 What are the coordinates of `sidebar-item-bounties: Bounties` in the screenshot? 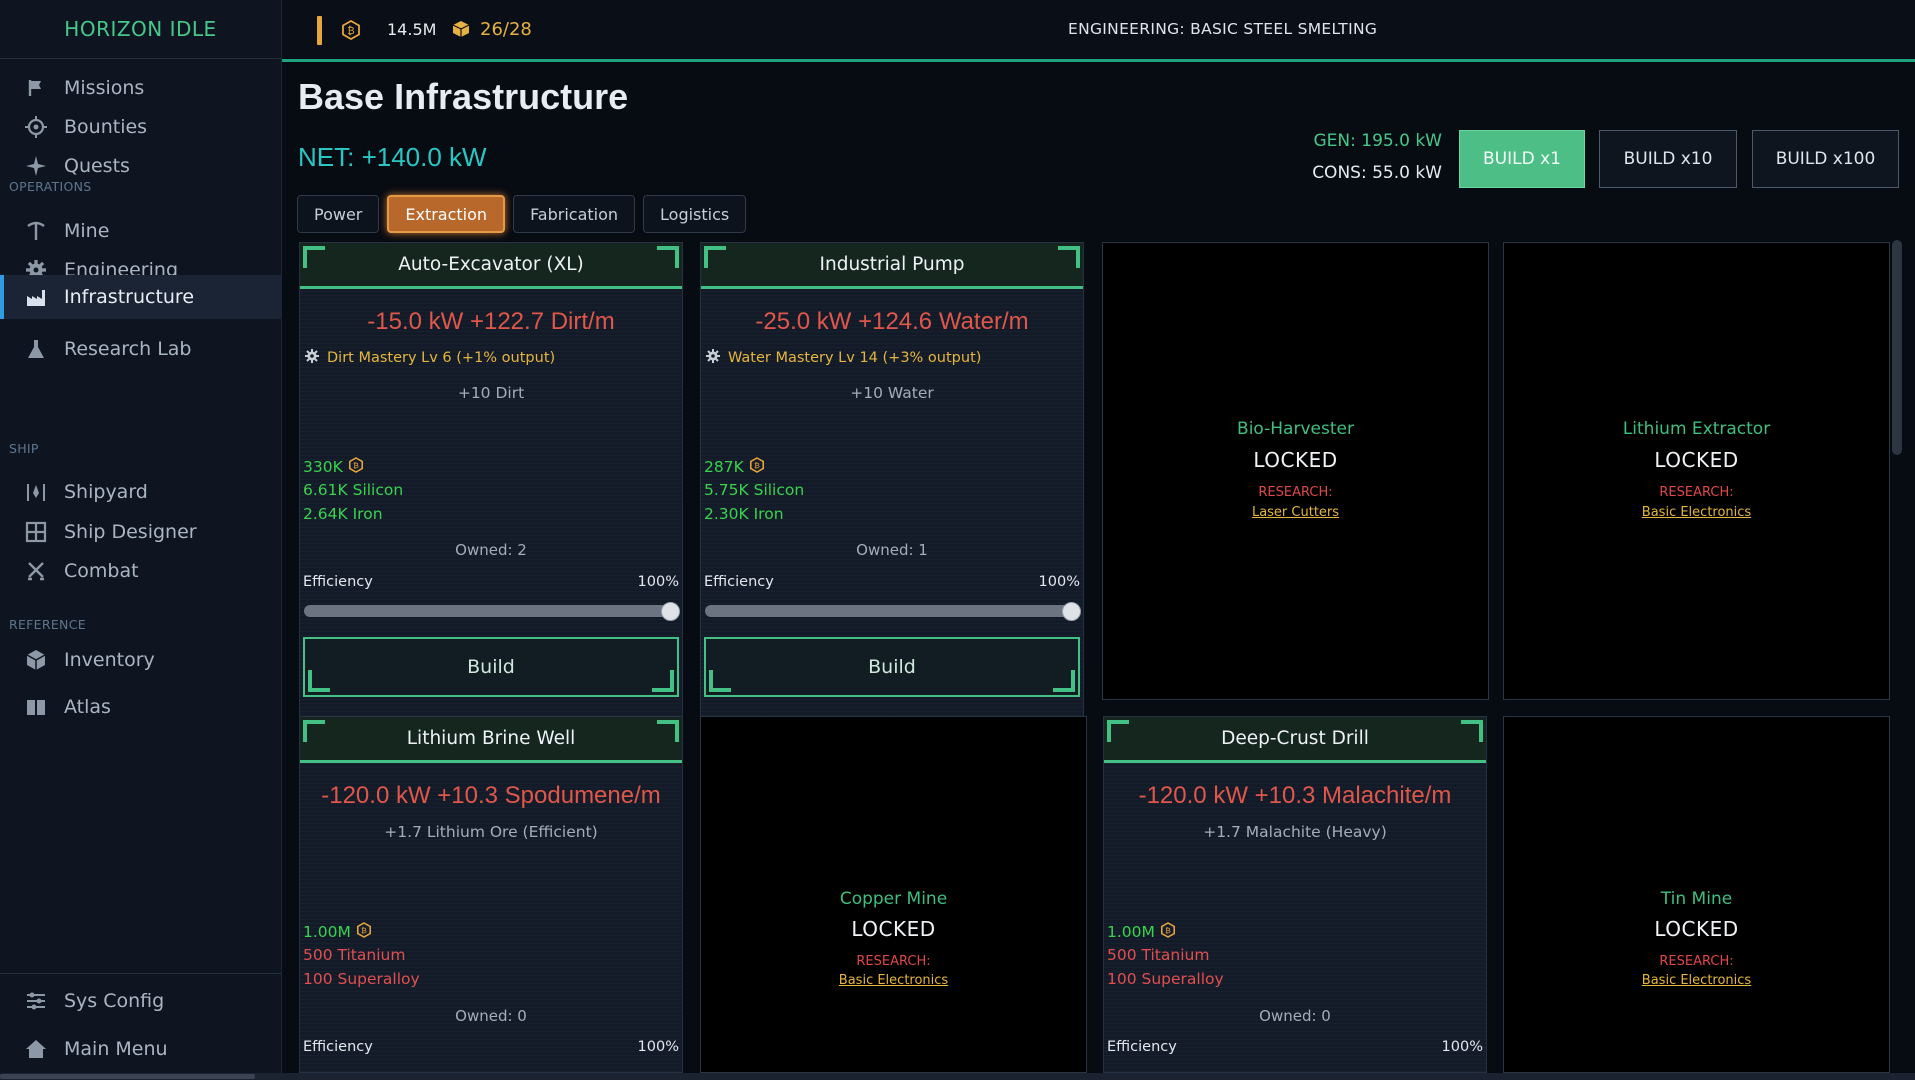 It's located at (140, 127).